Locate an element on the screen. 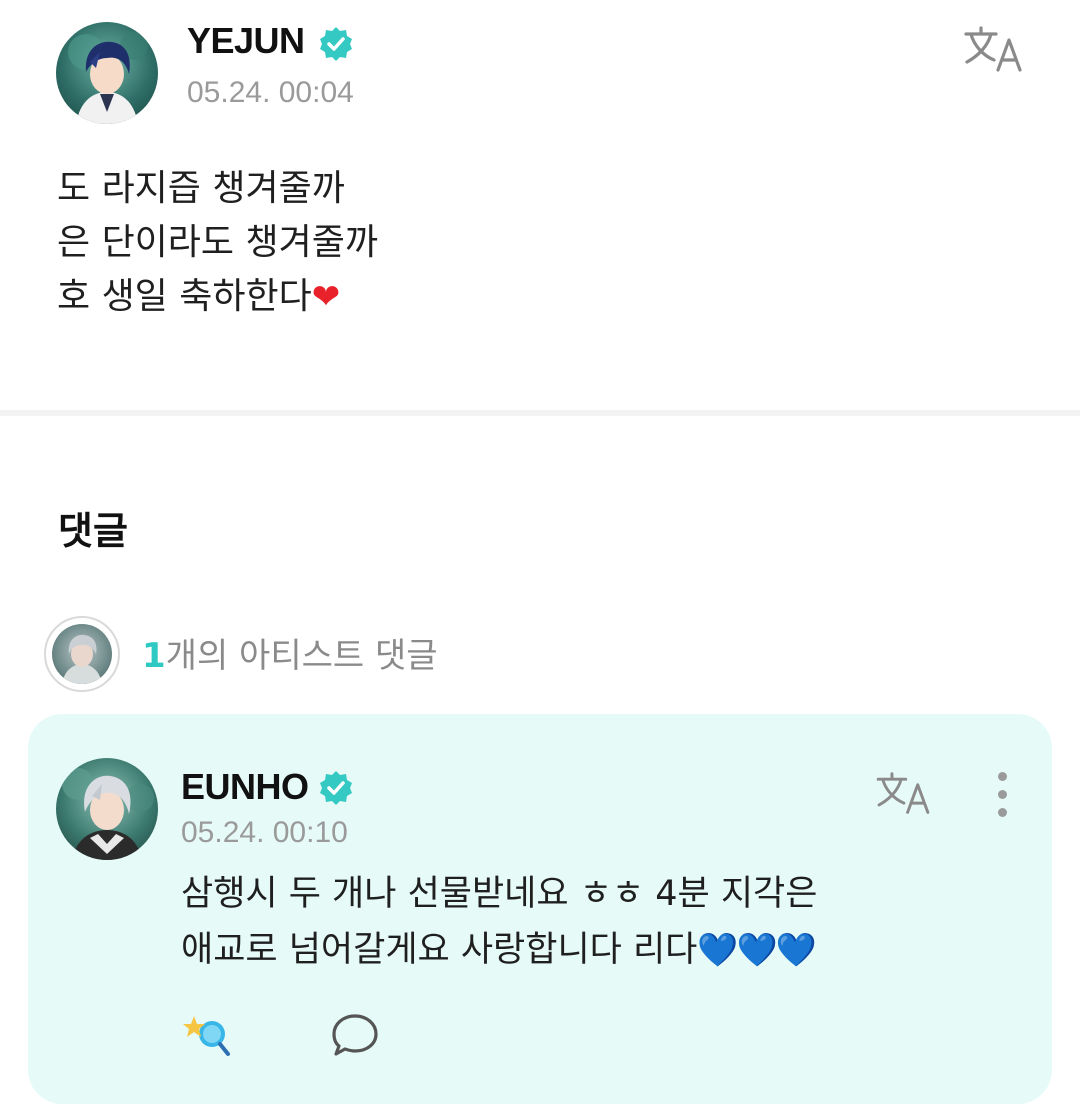 Image resolution: width=1080 pixels, height=1118 pixels. post-timestamp: 05.24. 00:04 is located at coordinates (270, 92).